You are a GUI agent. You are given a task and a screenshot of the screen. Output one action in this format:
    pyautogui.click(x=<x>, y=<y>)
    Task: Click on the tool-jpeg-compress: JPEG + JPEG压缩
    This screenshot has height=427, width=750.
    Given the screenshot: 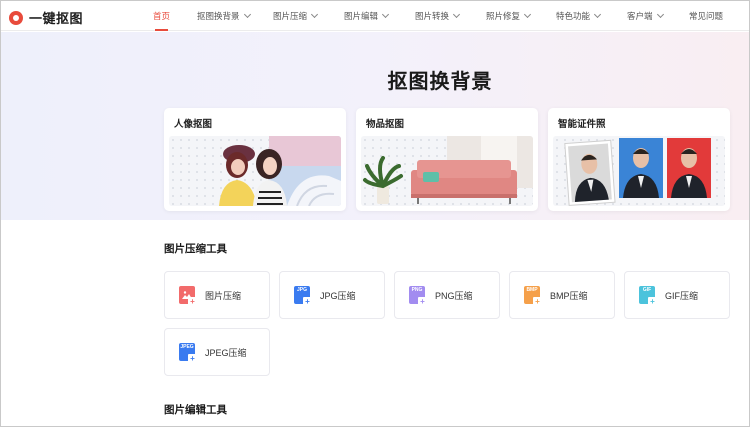 What is the action you would take?
    pyautogui.click(x=217, y=352)
    